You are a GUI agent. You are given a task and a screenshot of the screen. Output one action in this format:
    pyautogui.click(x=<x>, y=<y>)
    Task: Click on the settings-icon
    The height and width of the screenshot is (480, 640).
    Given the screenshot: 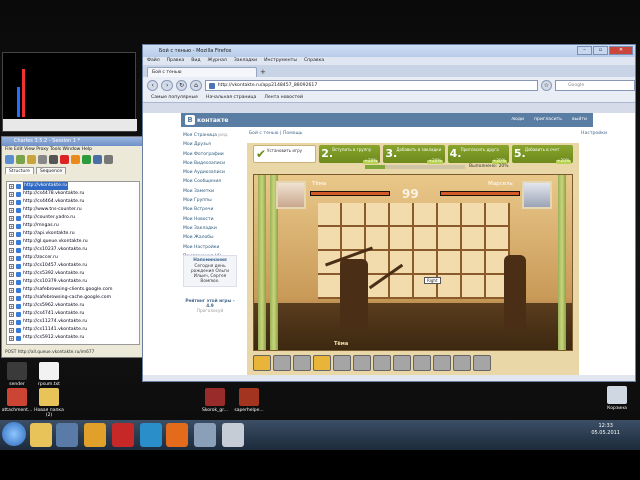 What is the action you would take?
    pyautogui.click(x=108, y=159)
    